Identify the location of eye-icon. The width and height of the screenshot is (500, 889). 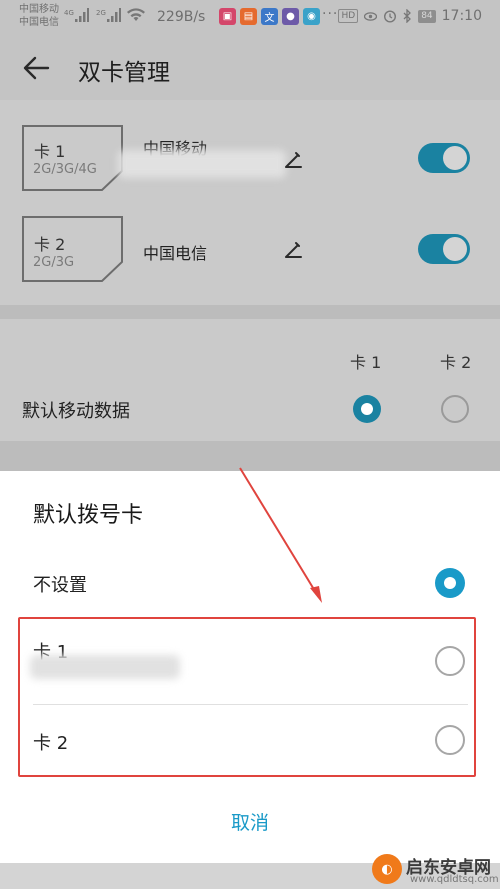
(371, 16).